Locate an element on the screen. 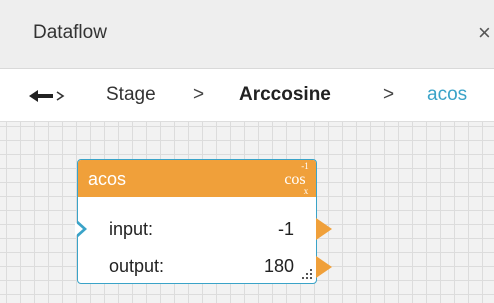 This screenshot has width=494, height=303. output-row: output: 180 is located at coordinates (197, 266).